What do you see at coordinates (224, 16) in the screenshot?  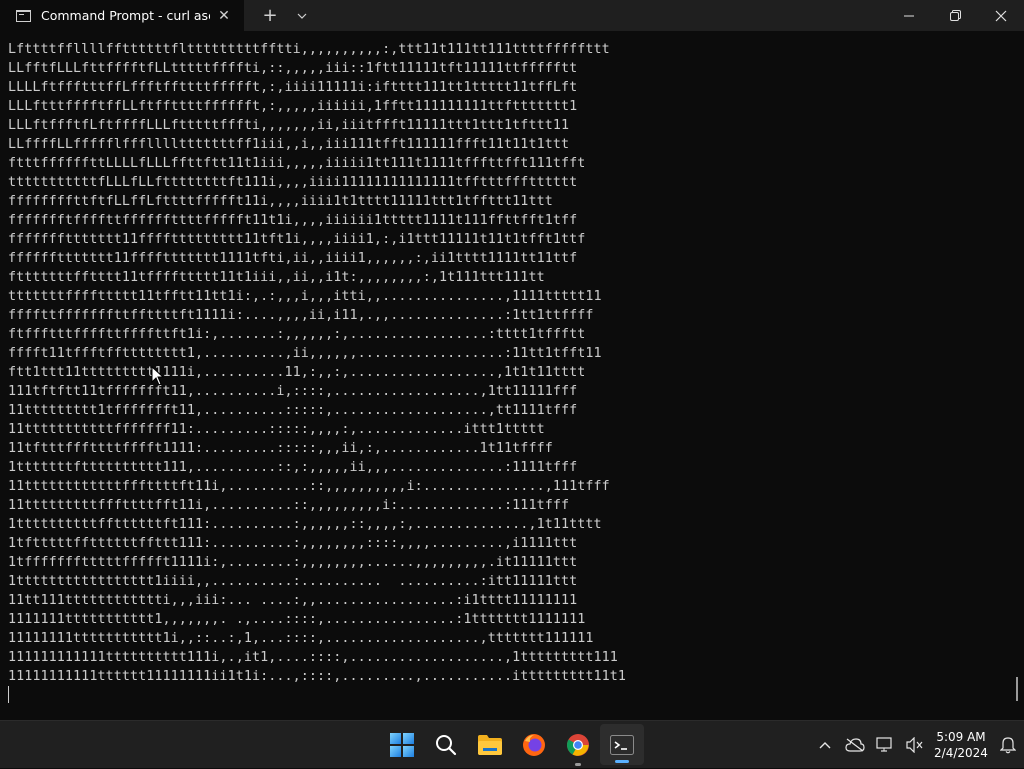 I see `close-tab-icon: ✕` at bounding box center [224, 16].